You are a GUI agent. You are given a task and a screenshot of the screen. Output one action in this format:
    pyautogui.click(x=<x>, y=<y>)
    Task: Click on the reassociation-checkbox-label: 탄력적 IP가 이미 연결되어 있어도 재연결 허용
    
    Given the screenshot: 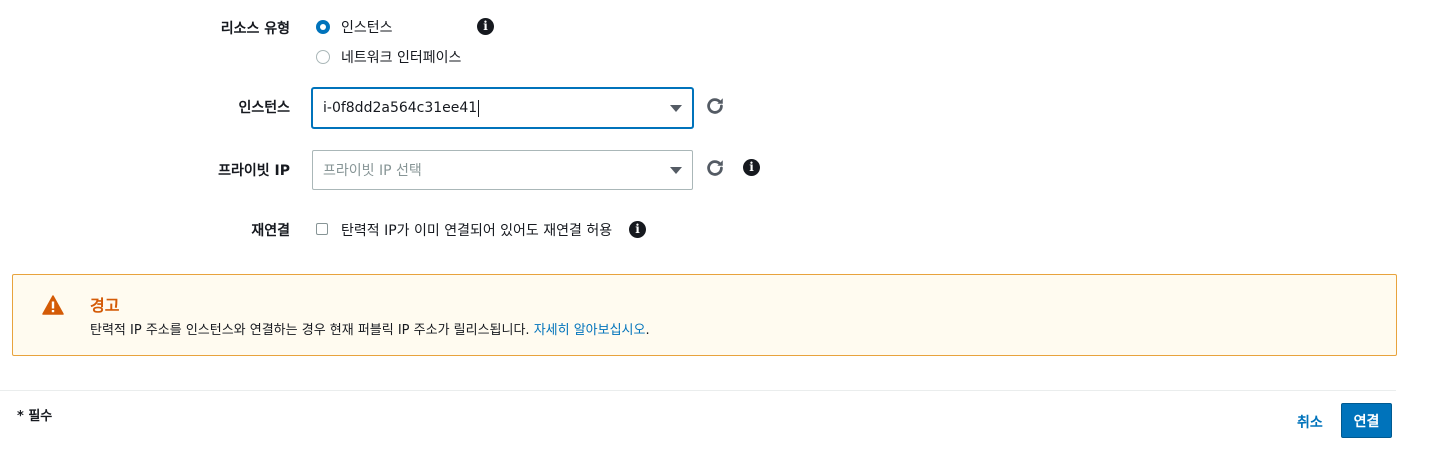 What is the action you would take?
    pyautogui.click(x=476, y=230)
    